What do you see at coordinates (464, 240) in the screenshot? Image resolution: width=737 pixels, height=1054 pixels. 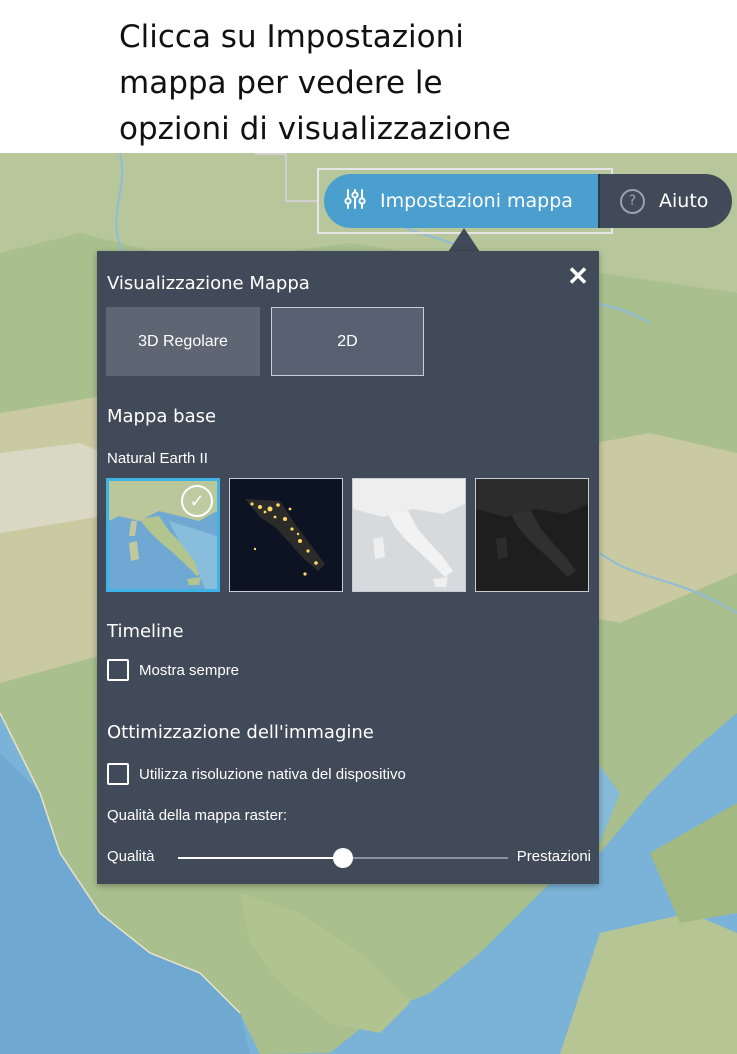 I see `panel-pointer` at bounding box center [464, 240].